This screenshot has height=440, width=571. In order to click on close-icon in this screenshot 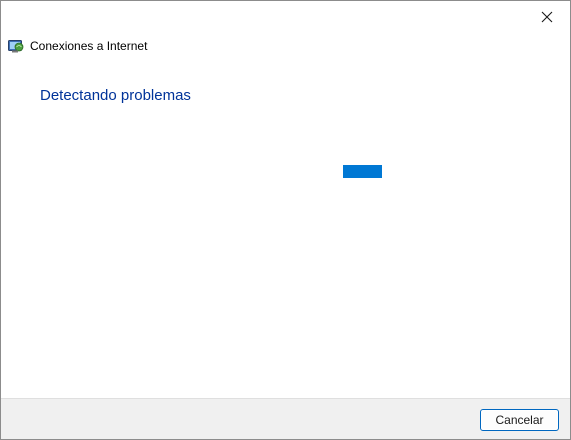, I will do `click(547, 16)`.